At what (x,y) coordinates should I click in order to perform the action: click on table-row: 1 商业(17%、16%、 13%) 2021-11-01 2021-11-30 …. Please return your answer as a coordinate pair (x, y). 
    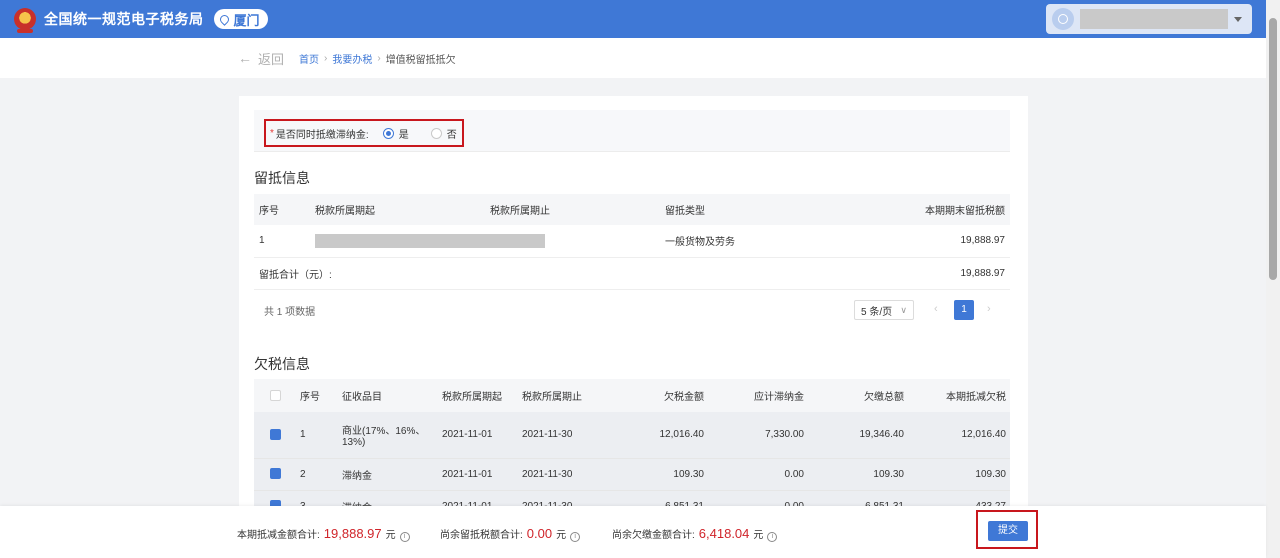
    Looking at the image, I should click on (632, 435).